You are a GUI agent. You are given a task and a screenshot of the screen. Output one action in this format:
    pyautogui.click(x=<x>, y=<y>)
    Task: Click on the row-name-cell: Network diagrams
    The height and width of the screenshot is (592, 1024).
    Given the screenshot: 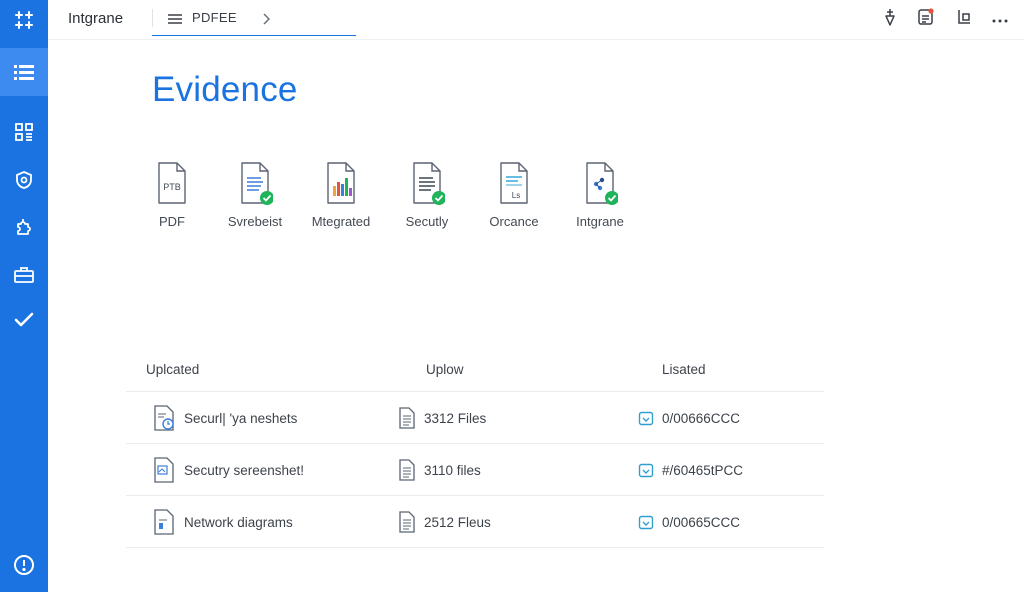 What is the action you would take?
    pyautogui.click(x=222, y=522)
    